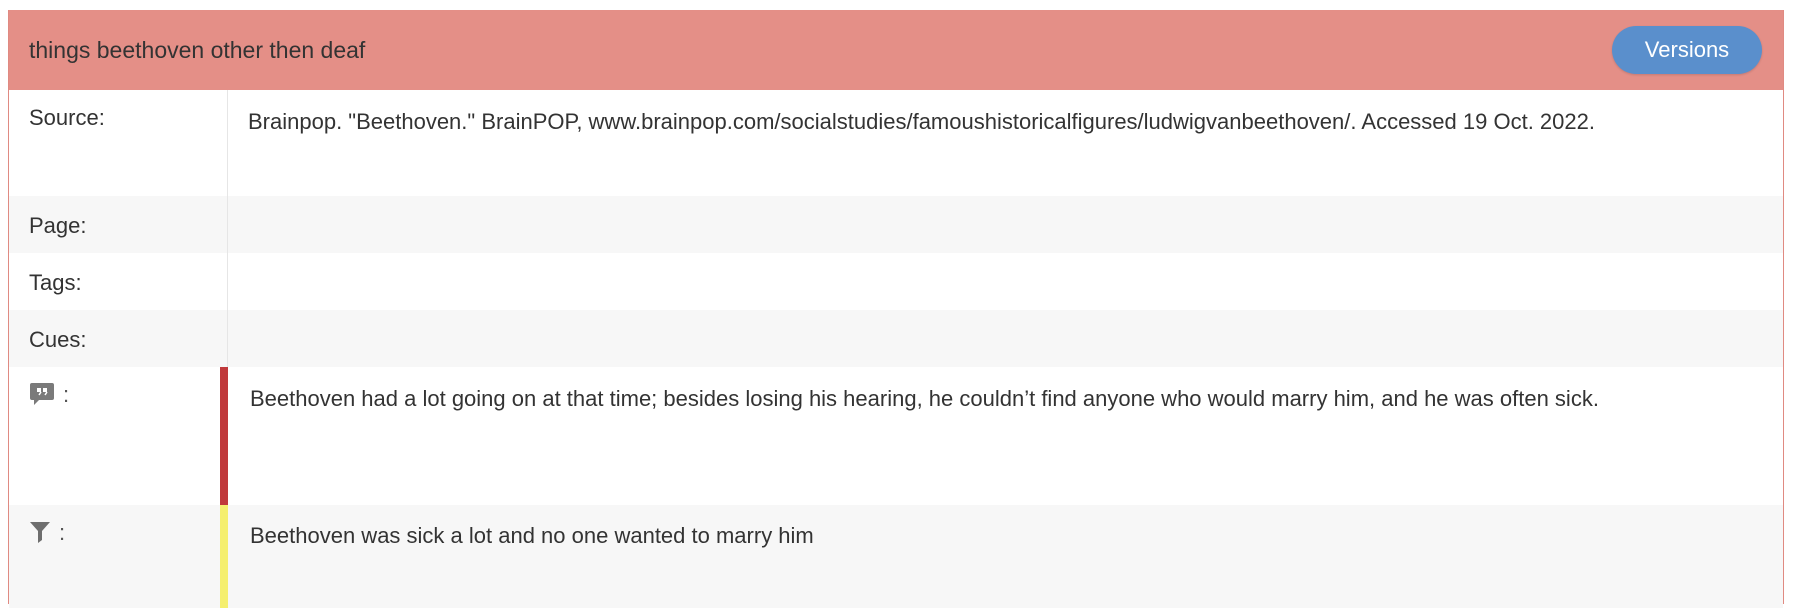  I want to click on tags-value, so click(1005, 281).